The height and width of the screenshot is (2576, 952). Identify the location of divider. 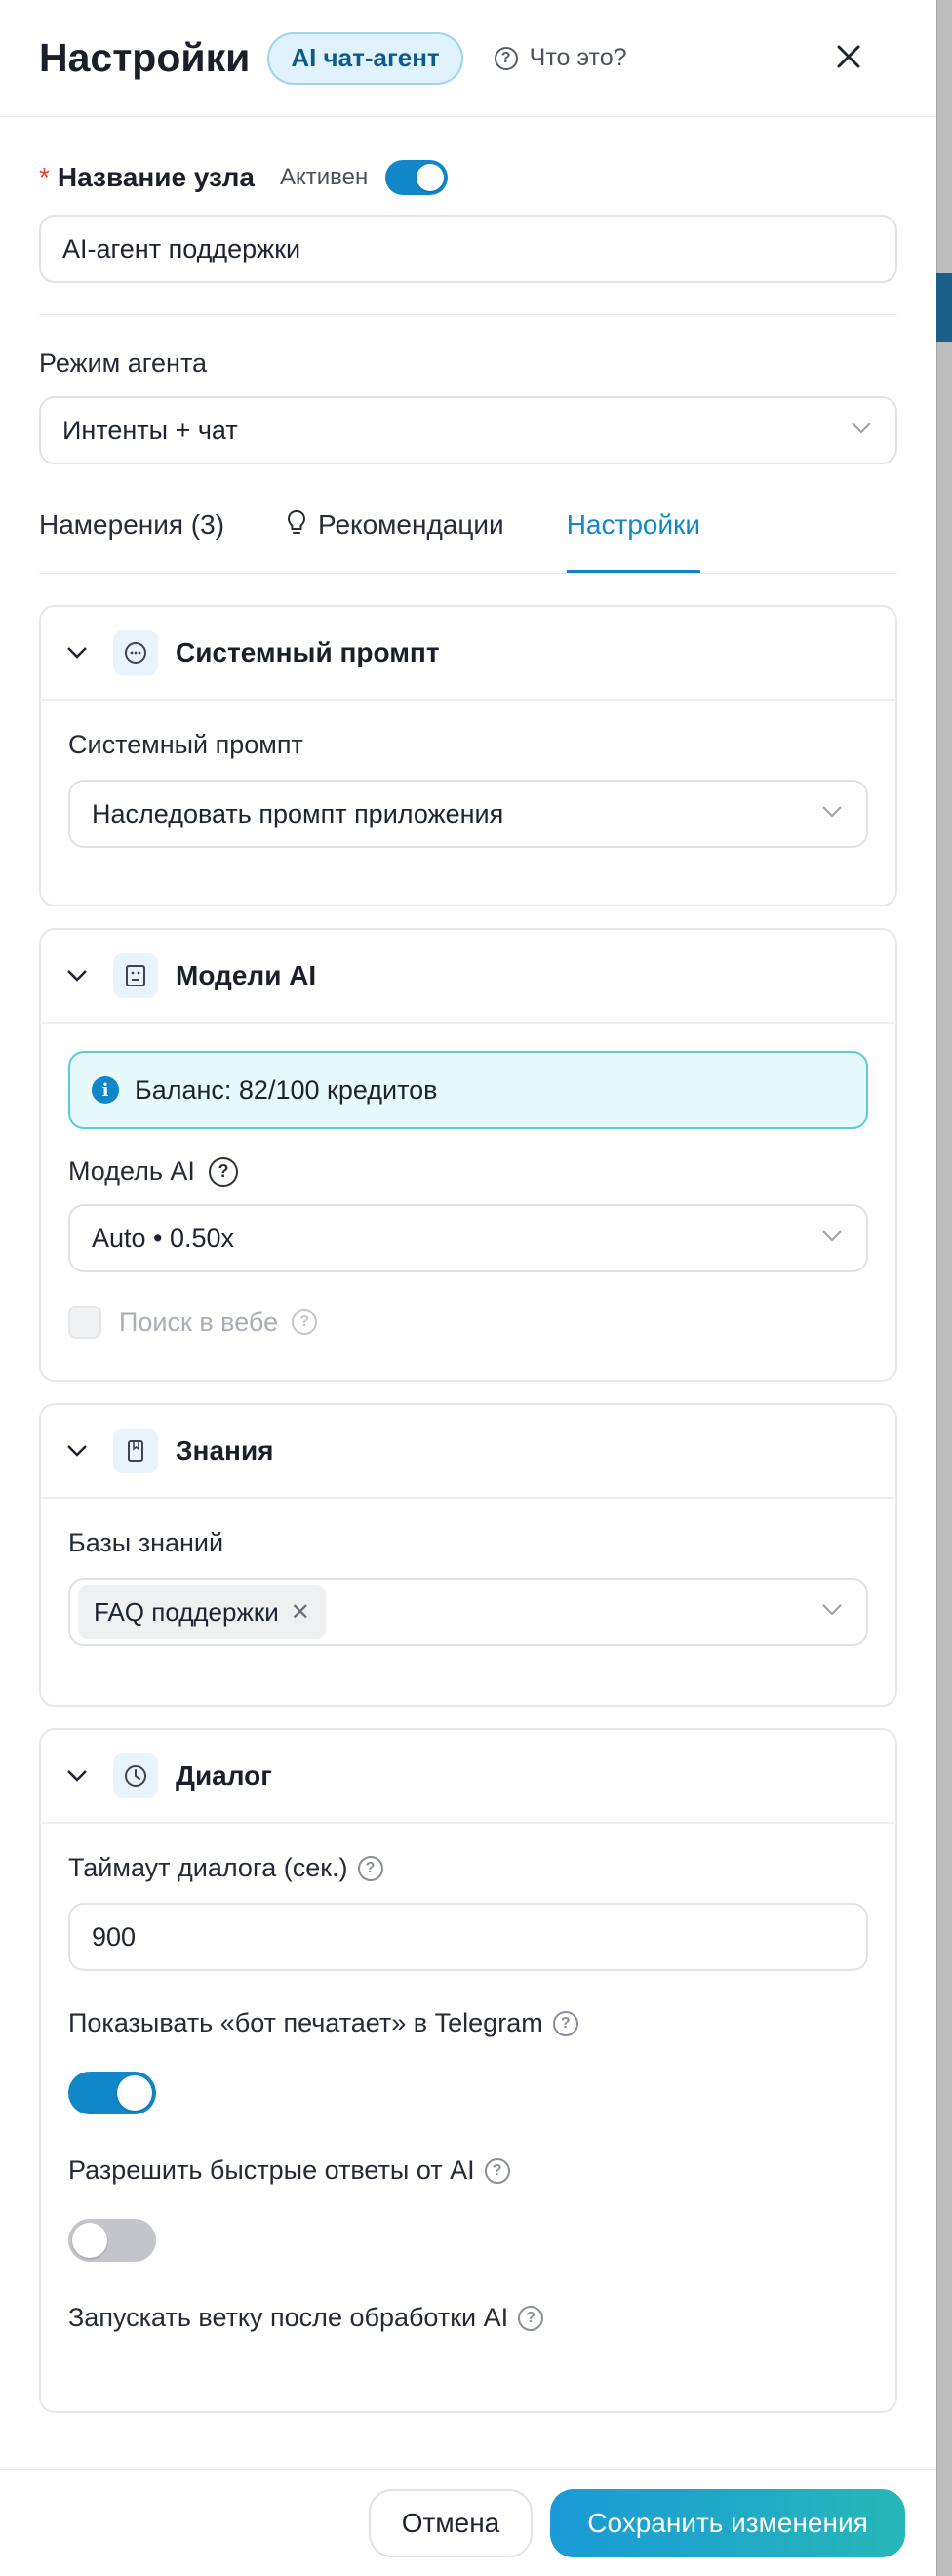
(468, 314).